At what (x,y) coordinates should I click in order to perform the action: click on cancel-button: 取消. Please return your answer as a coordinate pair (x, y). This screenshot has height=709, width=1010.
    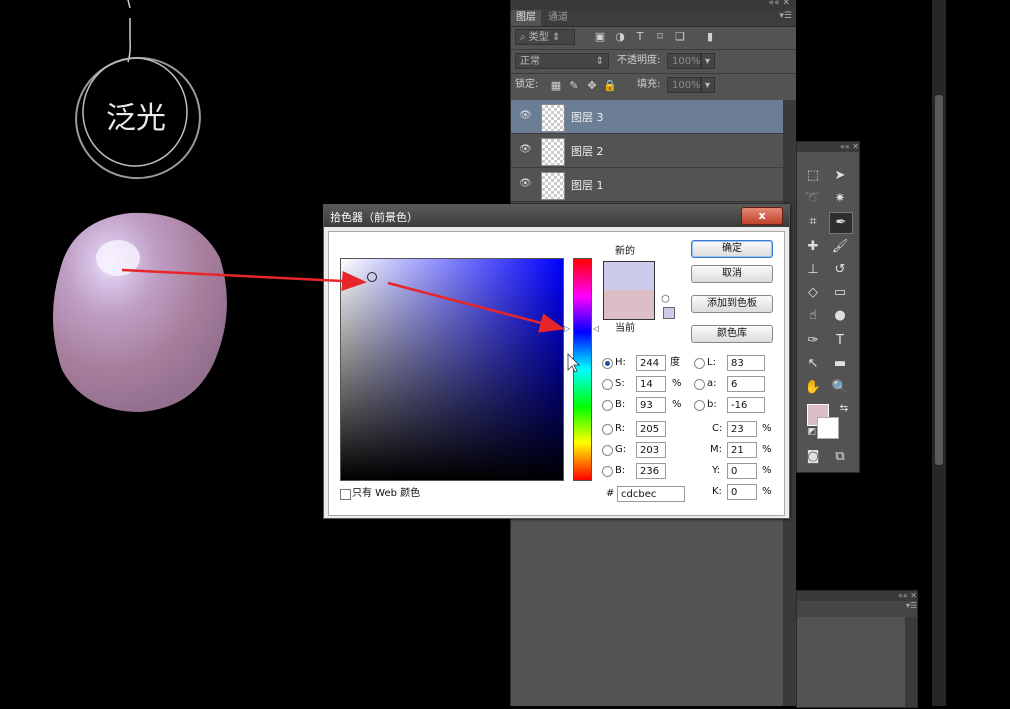
    Looking at the image, I should click on (732, 274).